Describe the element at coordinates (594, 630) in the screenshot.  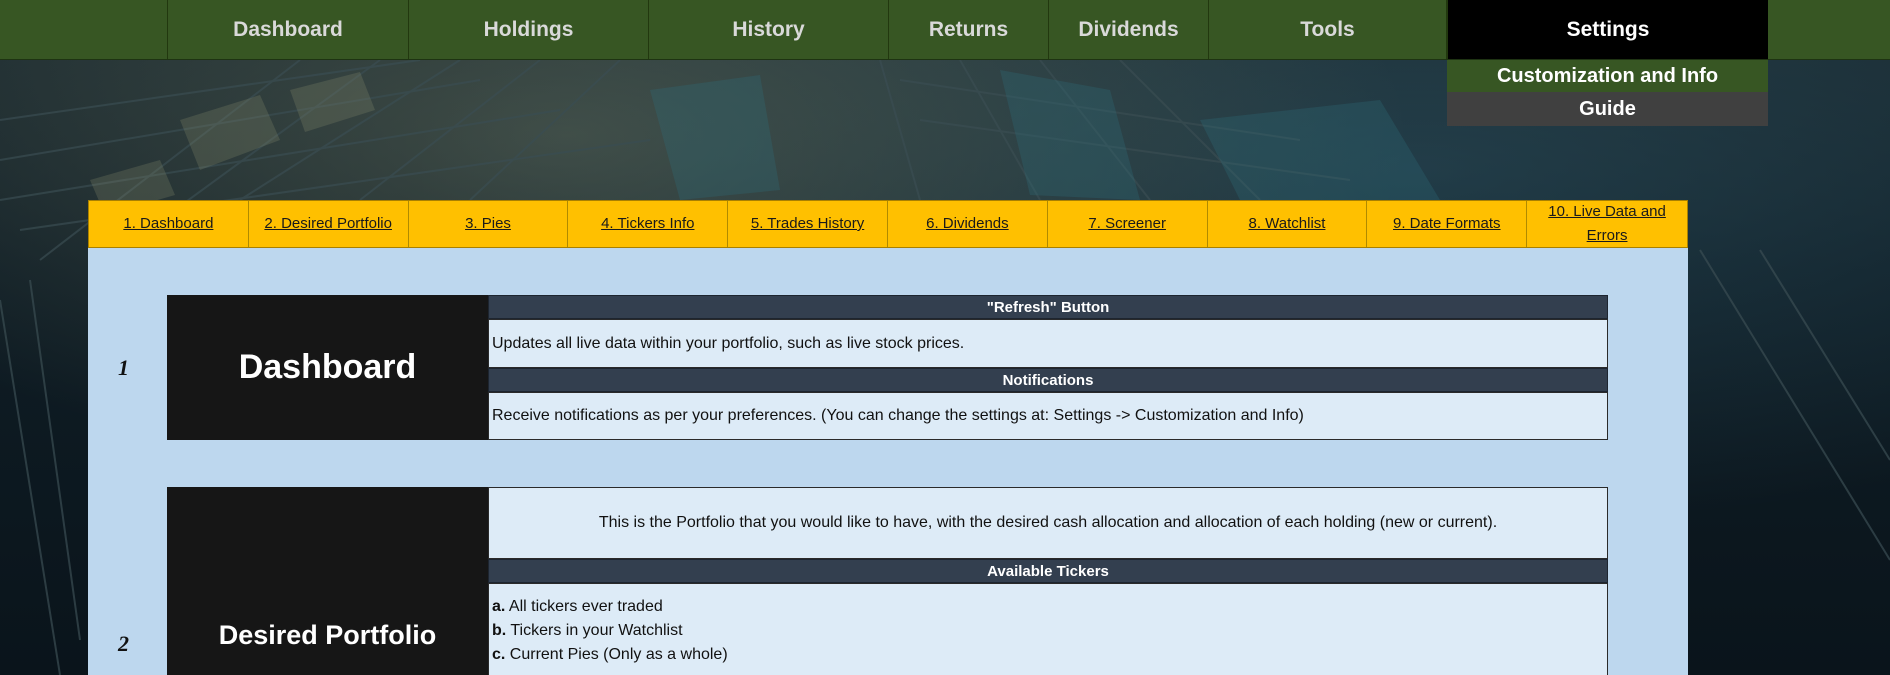
I see `list-item-text: Tickers in your Watchlist` at that location.